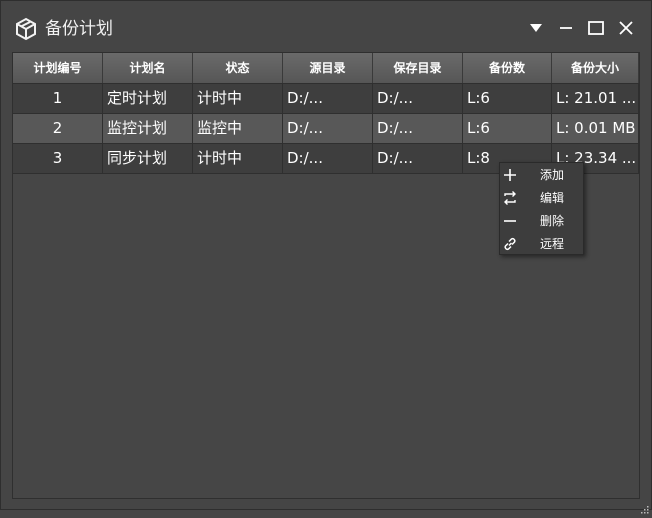  Describe the element at coordinates (79, 29) in the screenshot. I see `window-title: 备份计划` at that location.